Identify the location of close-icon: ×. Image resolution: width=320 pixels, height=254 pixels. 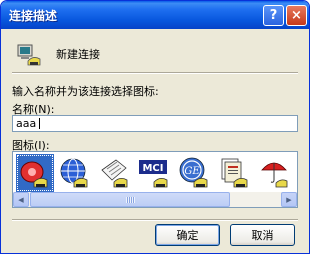
(296, 15).